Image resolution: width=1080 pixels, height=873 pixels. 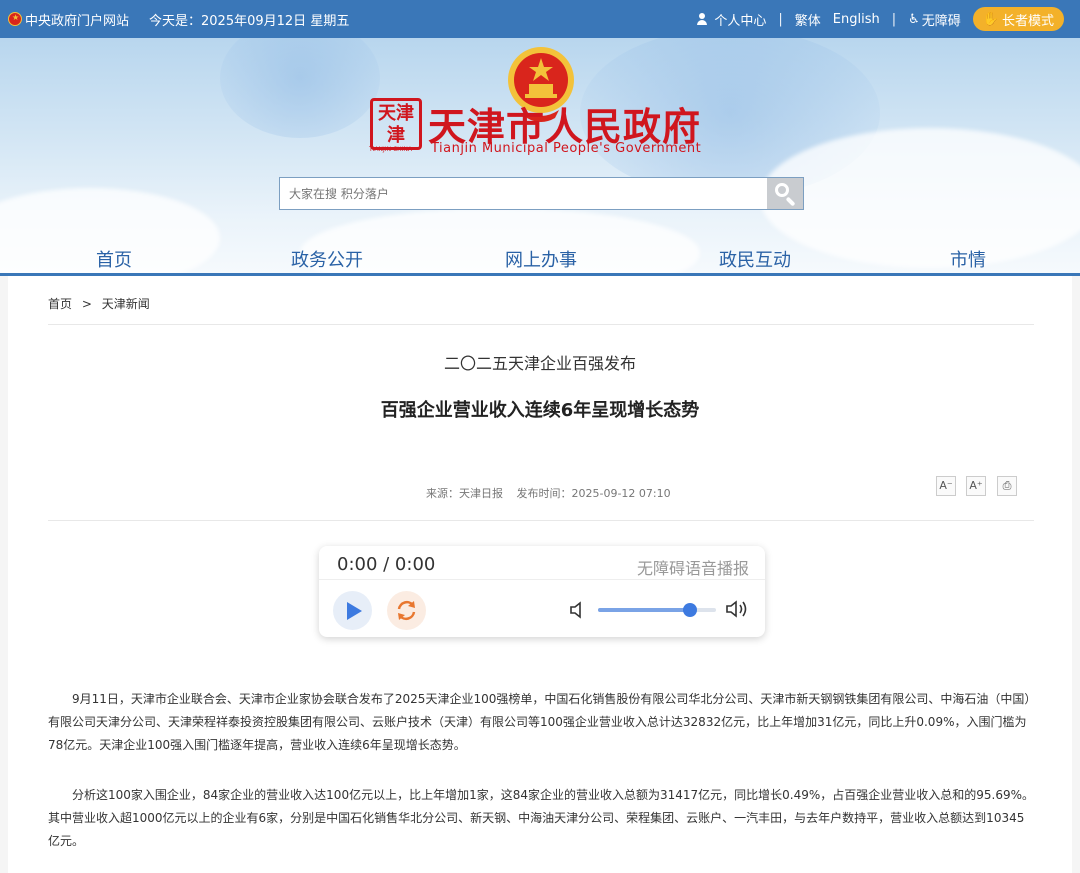 I want to click on audio-player: 0:00 / 0:00 无障碍语音播报, so click(x=542, y=591).